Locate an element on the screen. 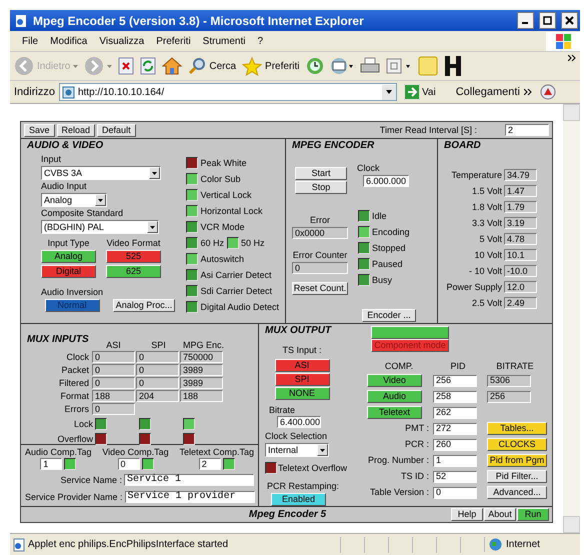 Image resolution: width=584 pixels, height=555 pixels. menu-item: Strumenti is located at coordinates (224, 41).